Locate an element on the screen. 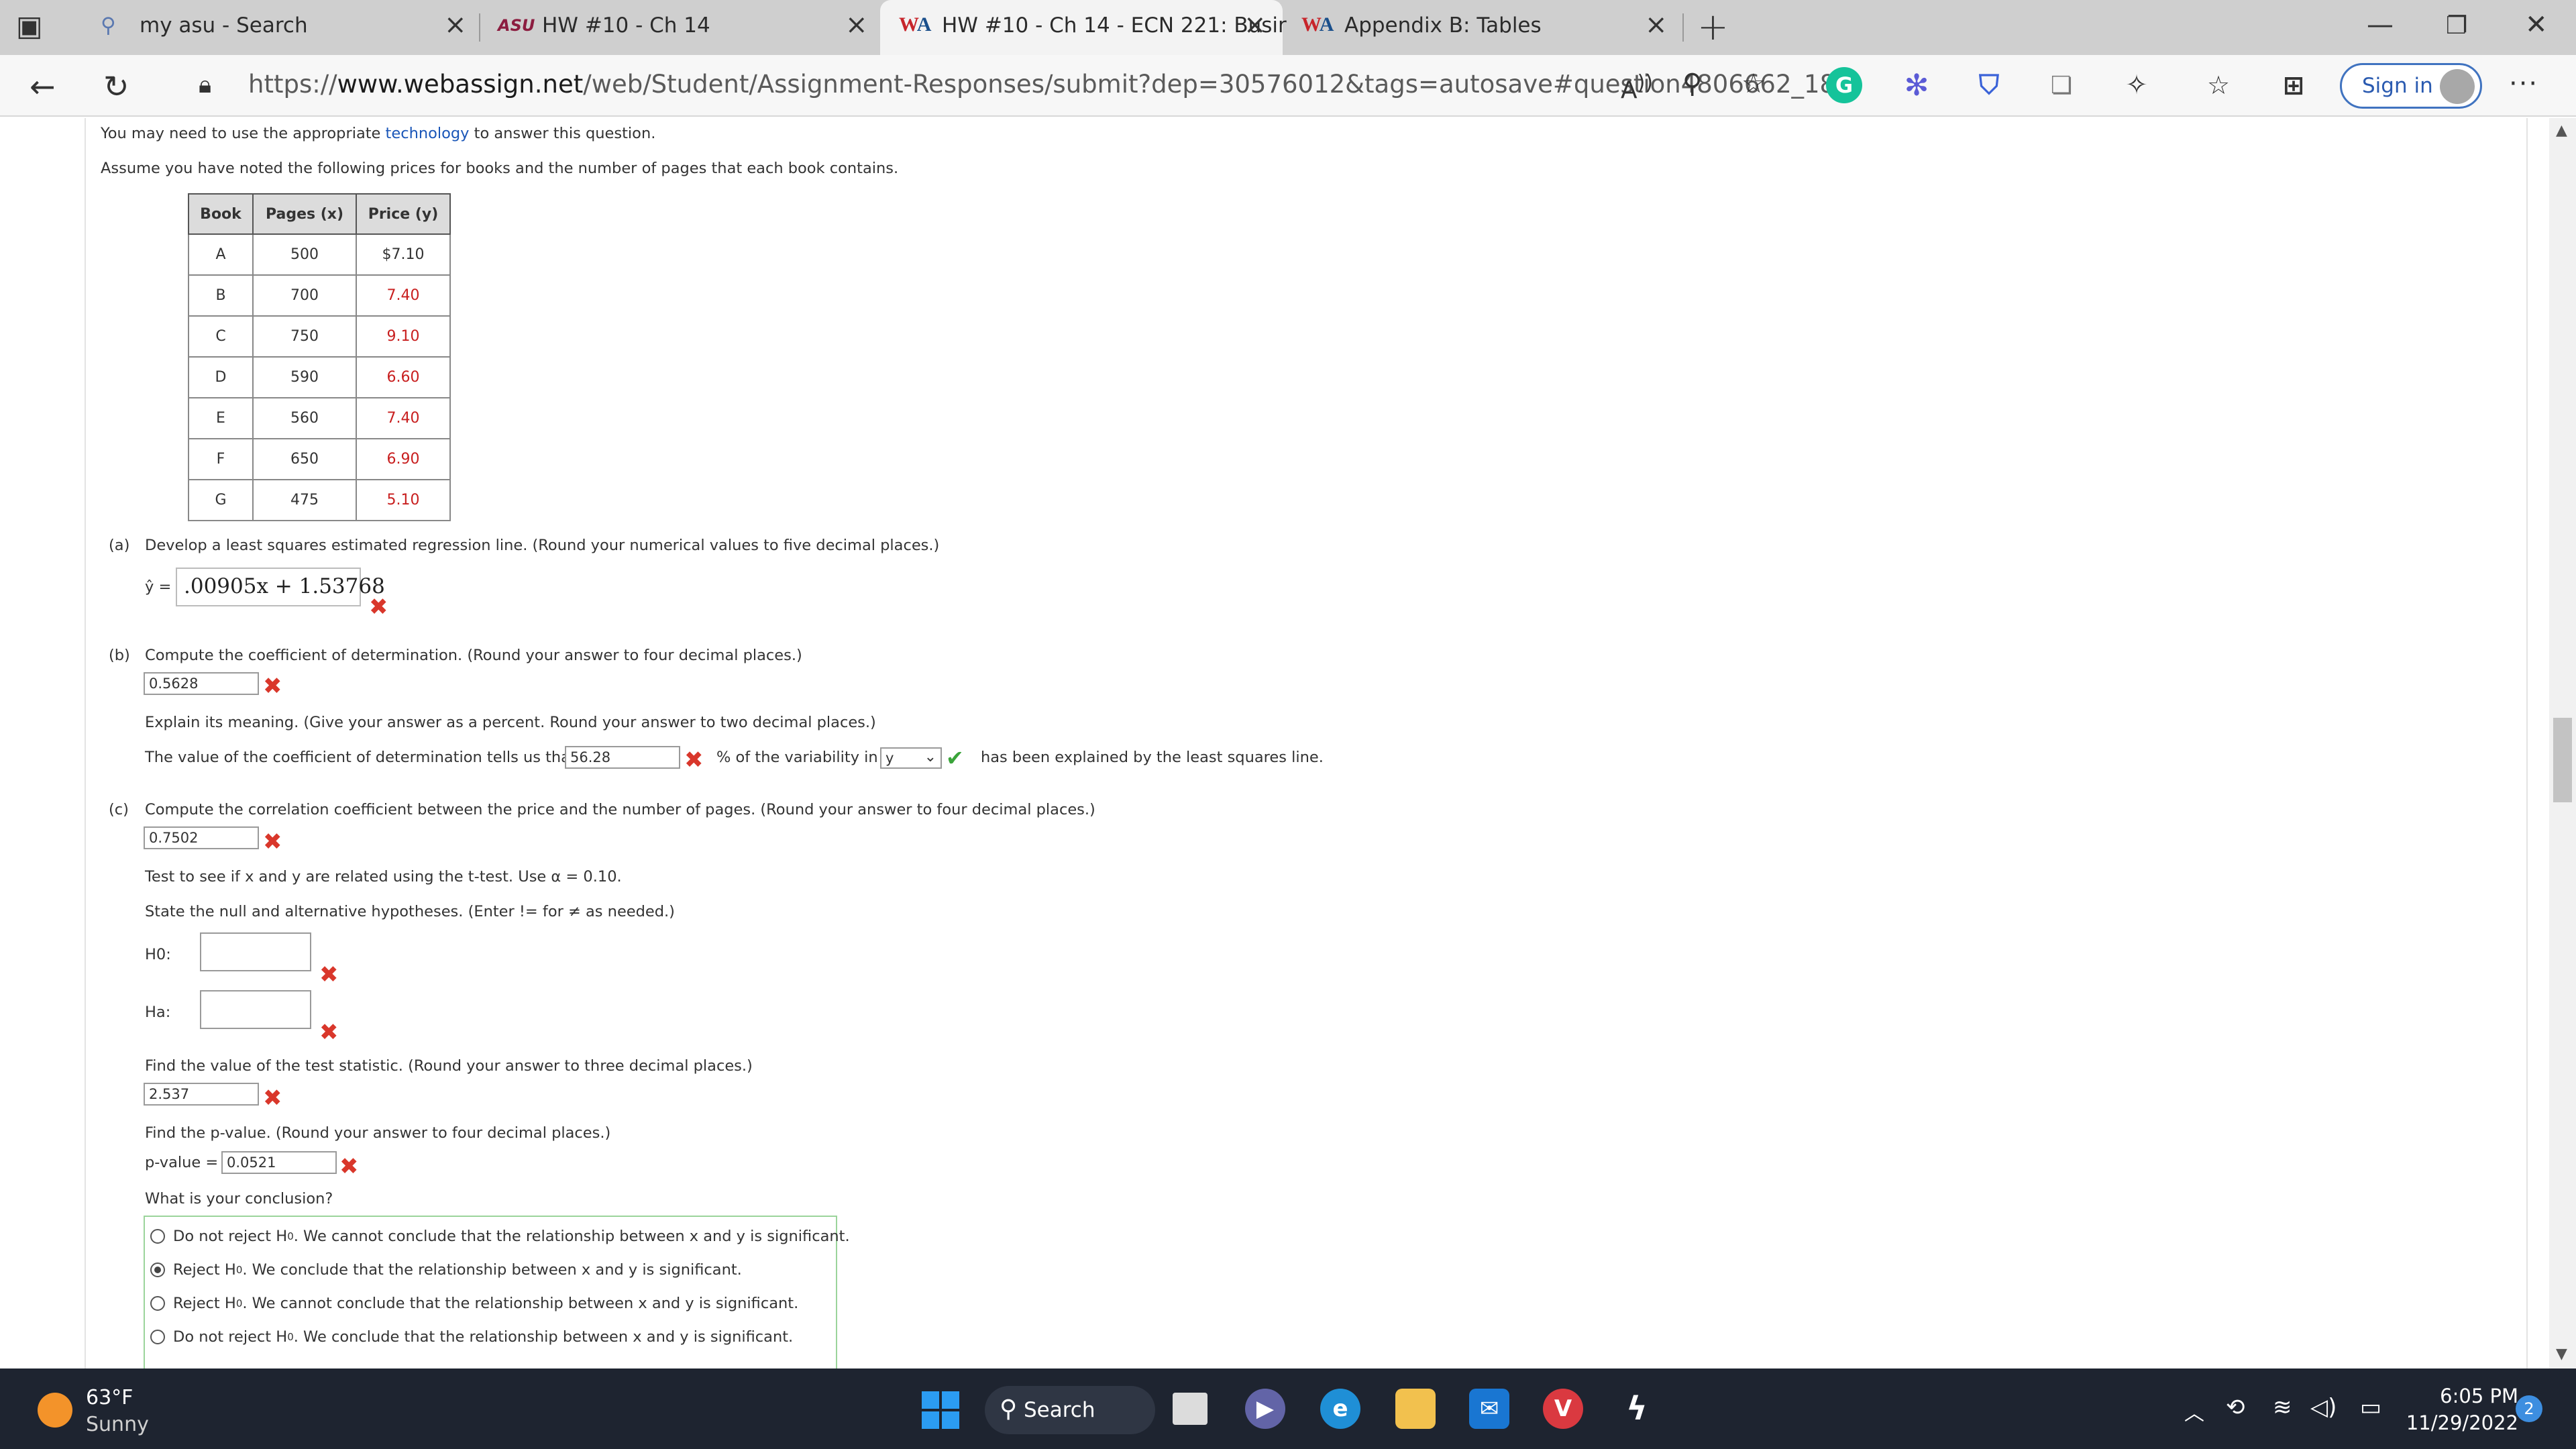 This screenshot has width=2576, height=1449. coefficient-of-determination-input: 0.5628 is located at coordinates (201, 683).